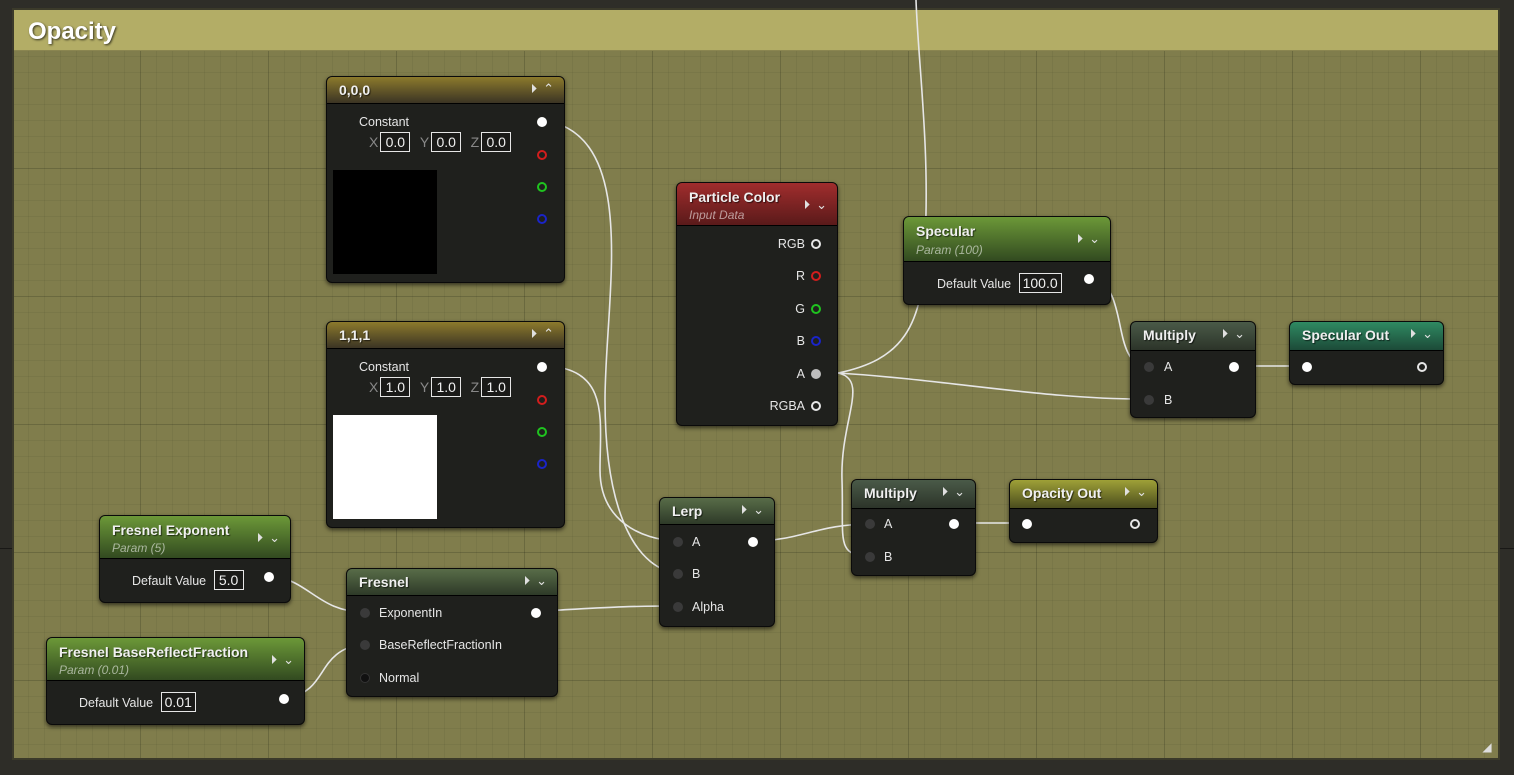 The height and width of the screenshot is (775, 1514). What do you see at coordinates (171, 530) in the screenshot?
I see `node-title: Fresnel Exponent` at bounding box center [171, 530].